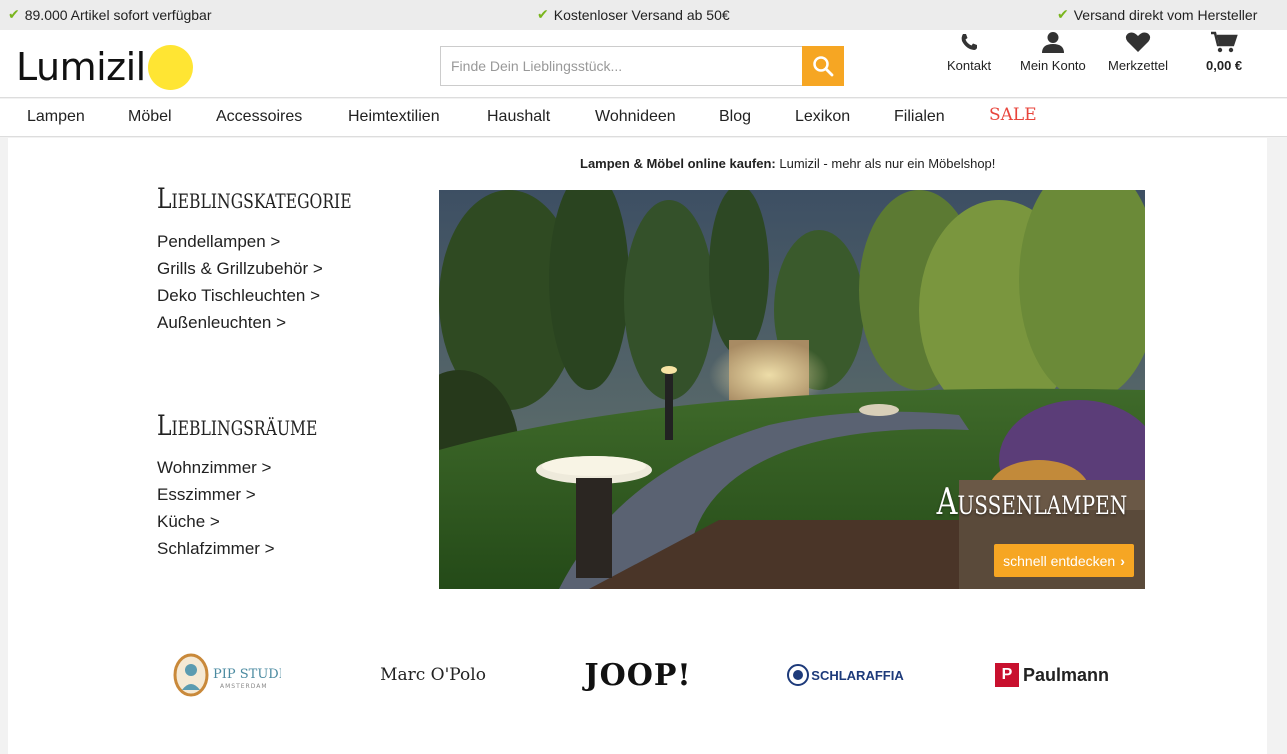 This screenshot has height=754, width=1287. What do you see at coordinates (216, 494) in the screenshot?
I see `raum-link: Esszimmer >` at bounding box center [216, 494].